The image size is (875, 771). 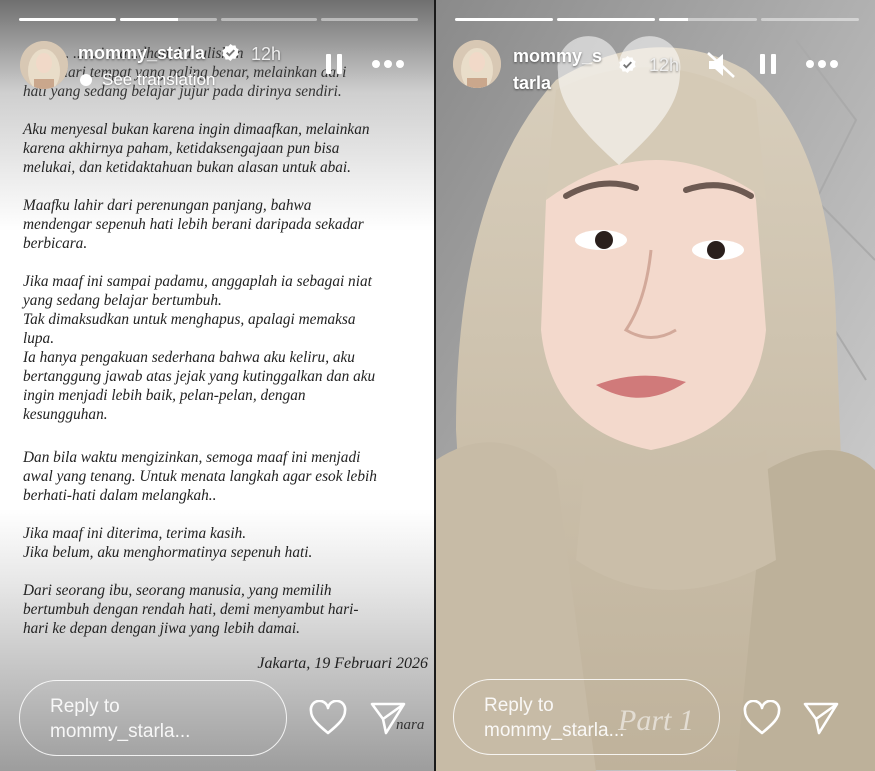 I want to click on dot-icon, so click(x=86, y=80).